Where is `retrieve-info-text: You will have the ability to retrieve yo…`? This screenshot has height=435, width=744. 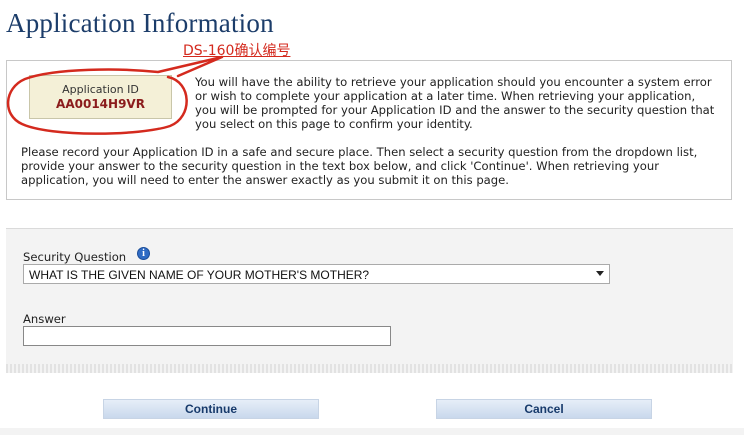
retrieve-info-text: You will have the ability to retrieve yo… is located at coordinates (455, 103).